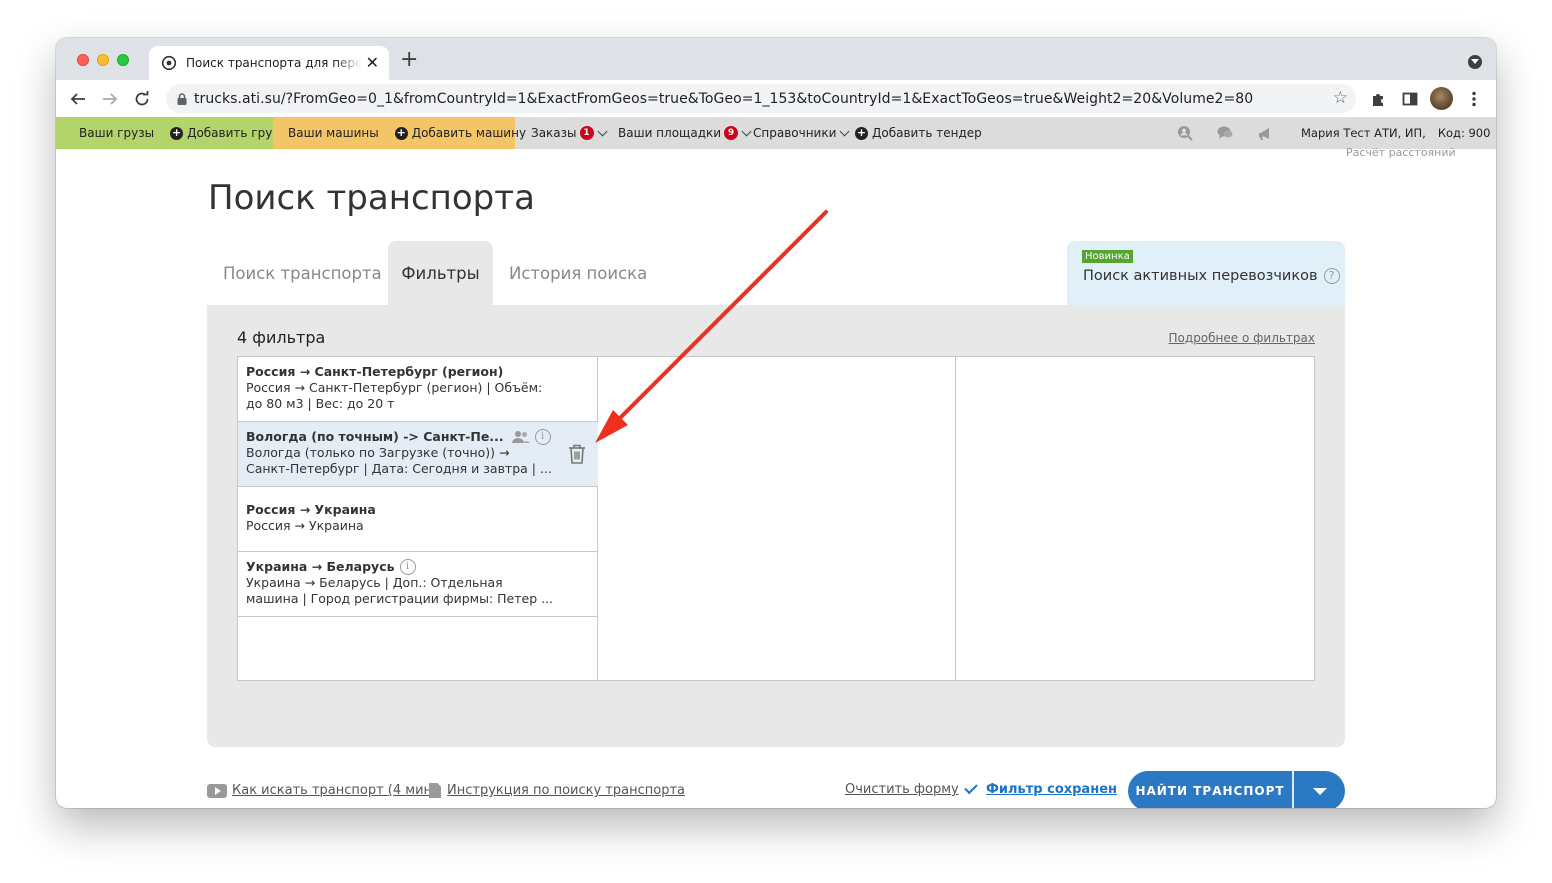 This screenshot has height=883, width=1552. I want to click on trucks-section: Ваши машины + Добавить машину, so click(399, 133).